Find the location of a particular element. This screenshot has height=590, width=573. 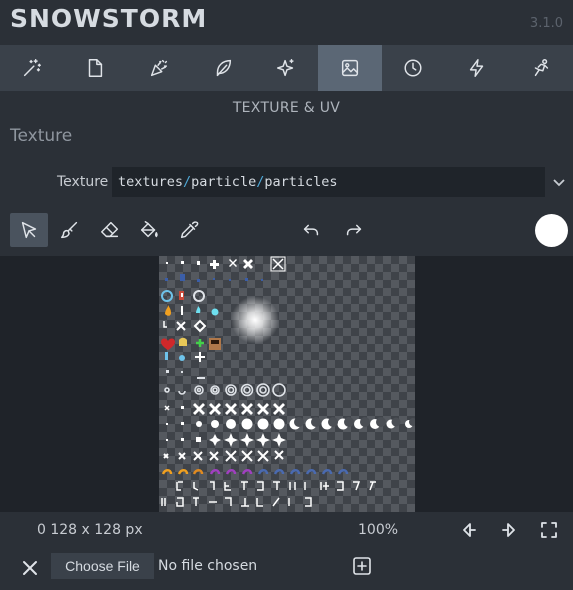

undo-button is located at coordinates (311, 230).